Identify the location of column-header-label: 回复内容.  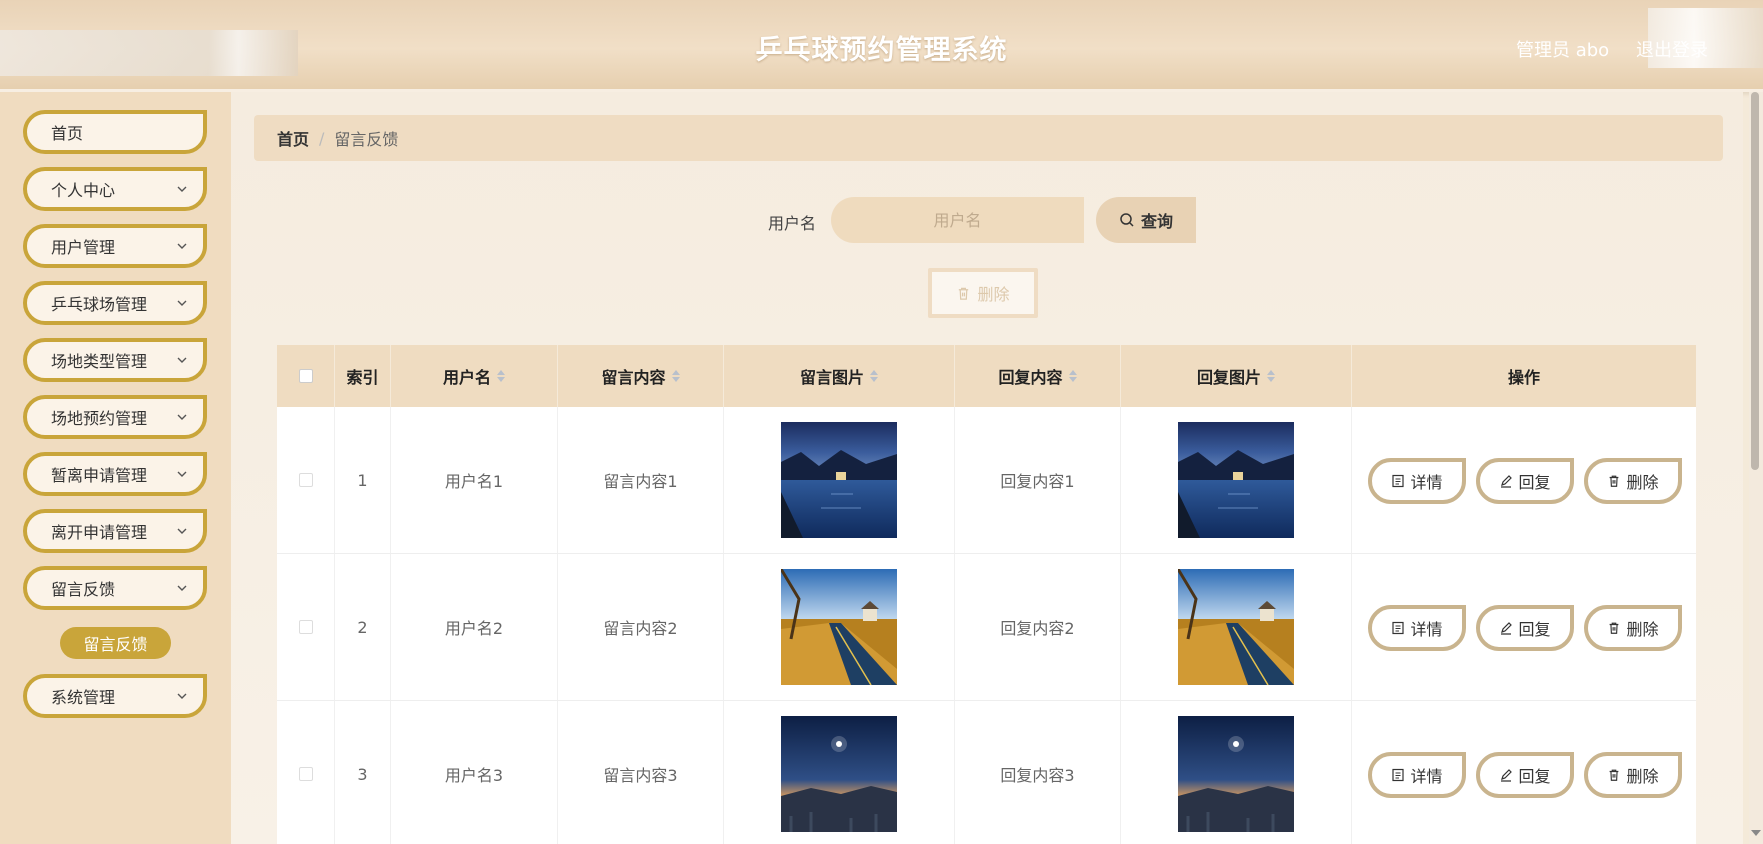
(1030, 377).